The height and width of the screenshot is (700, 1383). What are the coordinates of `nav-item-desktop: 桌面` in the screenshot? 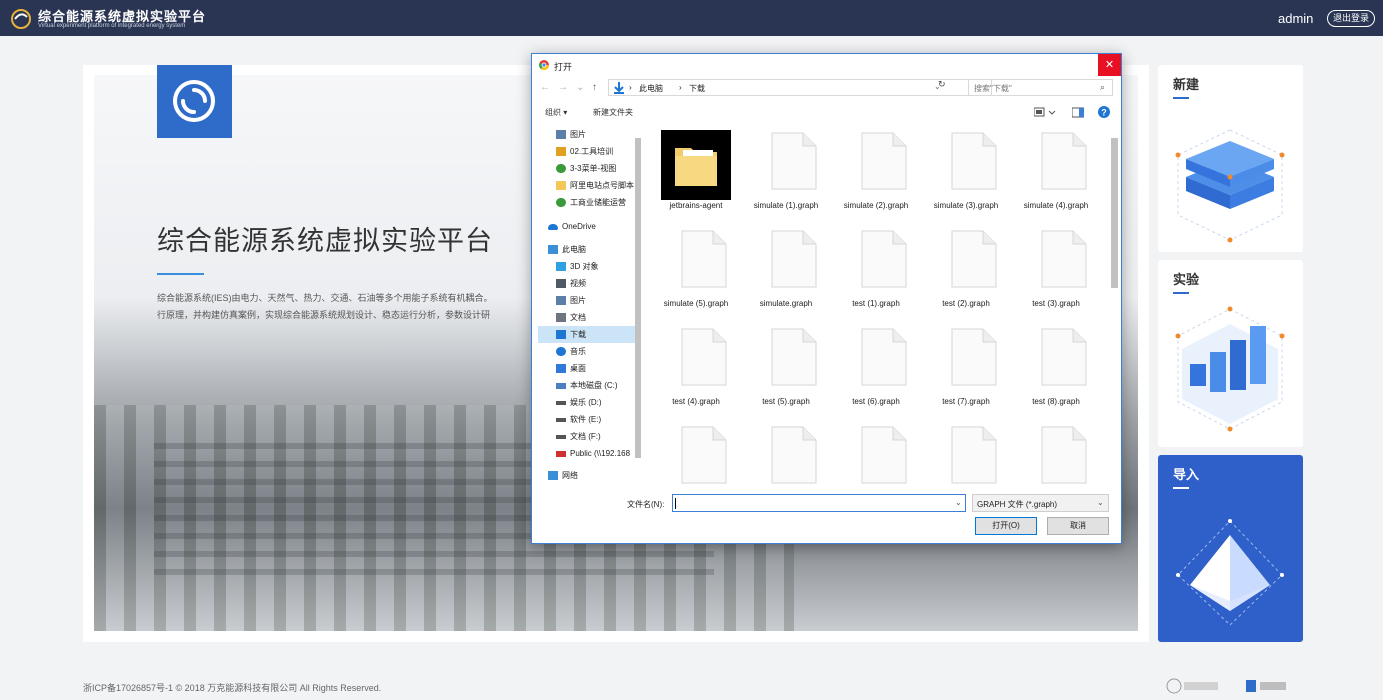 It's located at (588, 368).